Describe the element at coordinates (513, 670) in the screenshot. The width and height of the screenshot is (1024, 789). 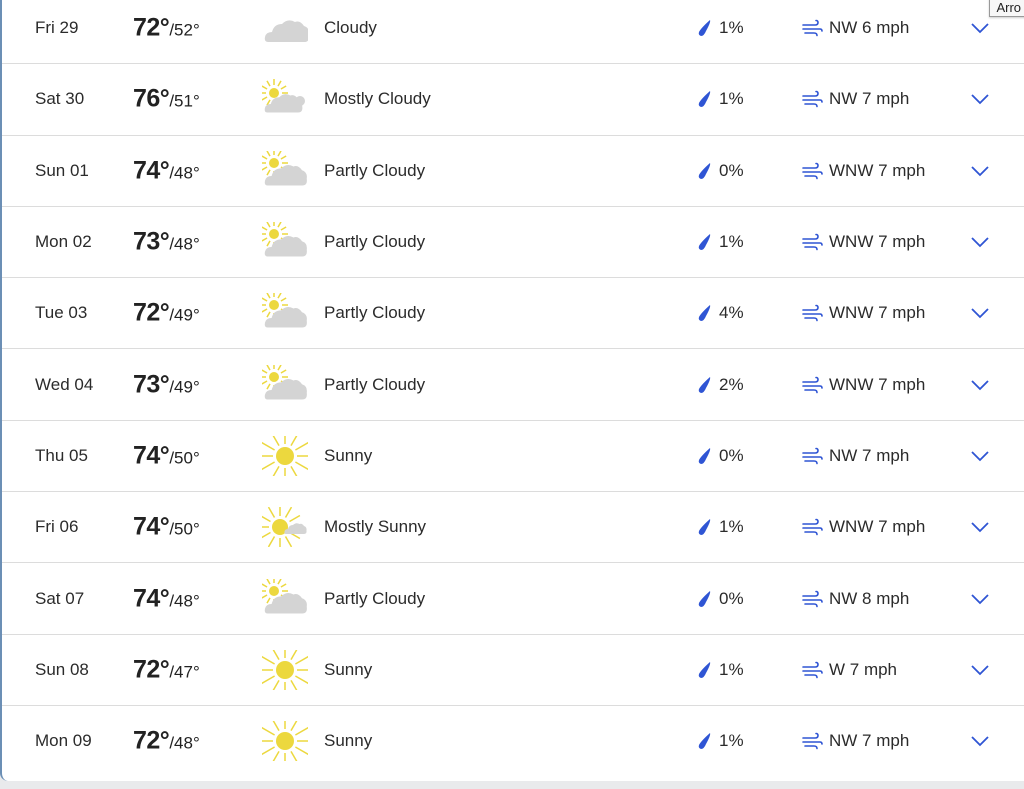
I see `forecast-row: Sun 08 72°/47° Sunny 1% W 7 mph` at that location.